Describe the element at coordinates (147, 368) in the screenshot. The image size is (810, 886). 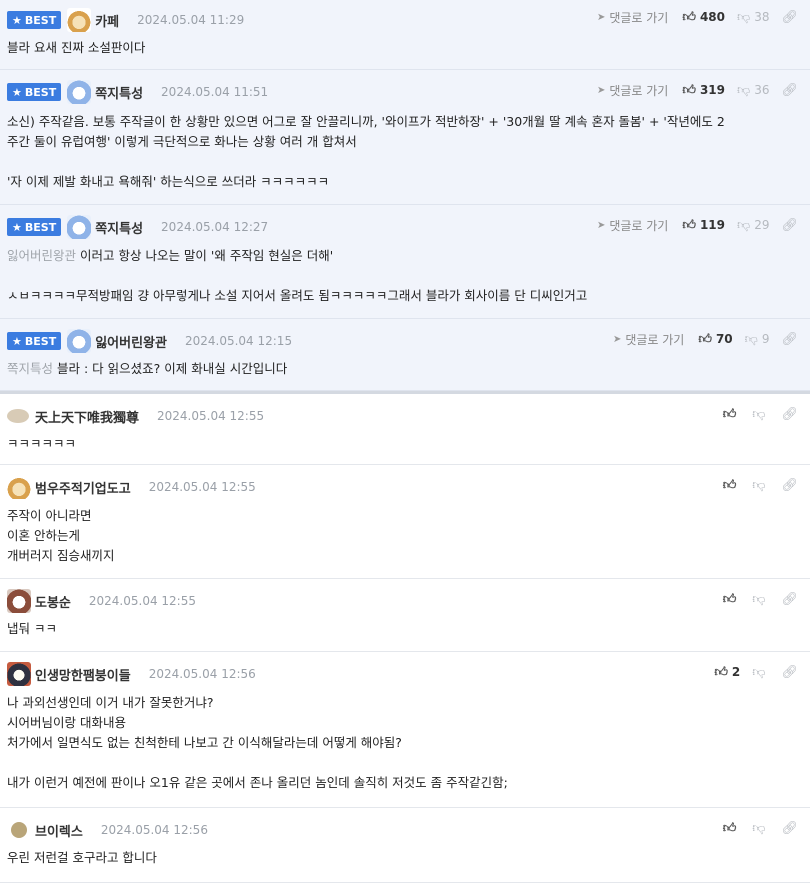
I see `comment-body: 쪽지특성 블라 : 다 읽으셨죠? 이제 화내실 시간입니다` at that location.